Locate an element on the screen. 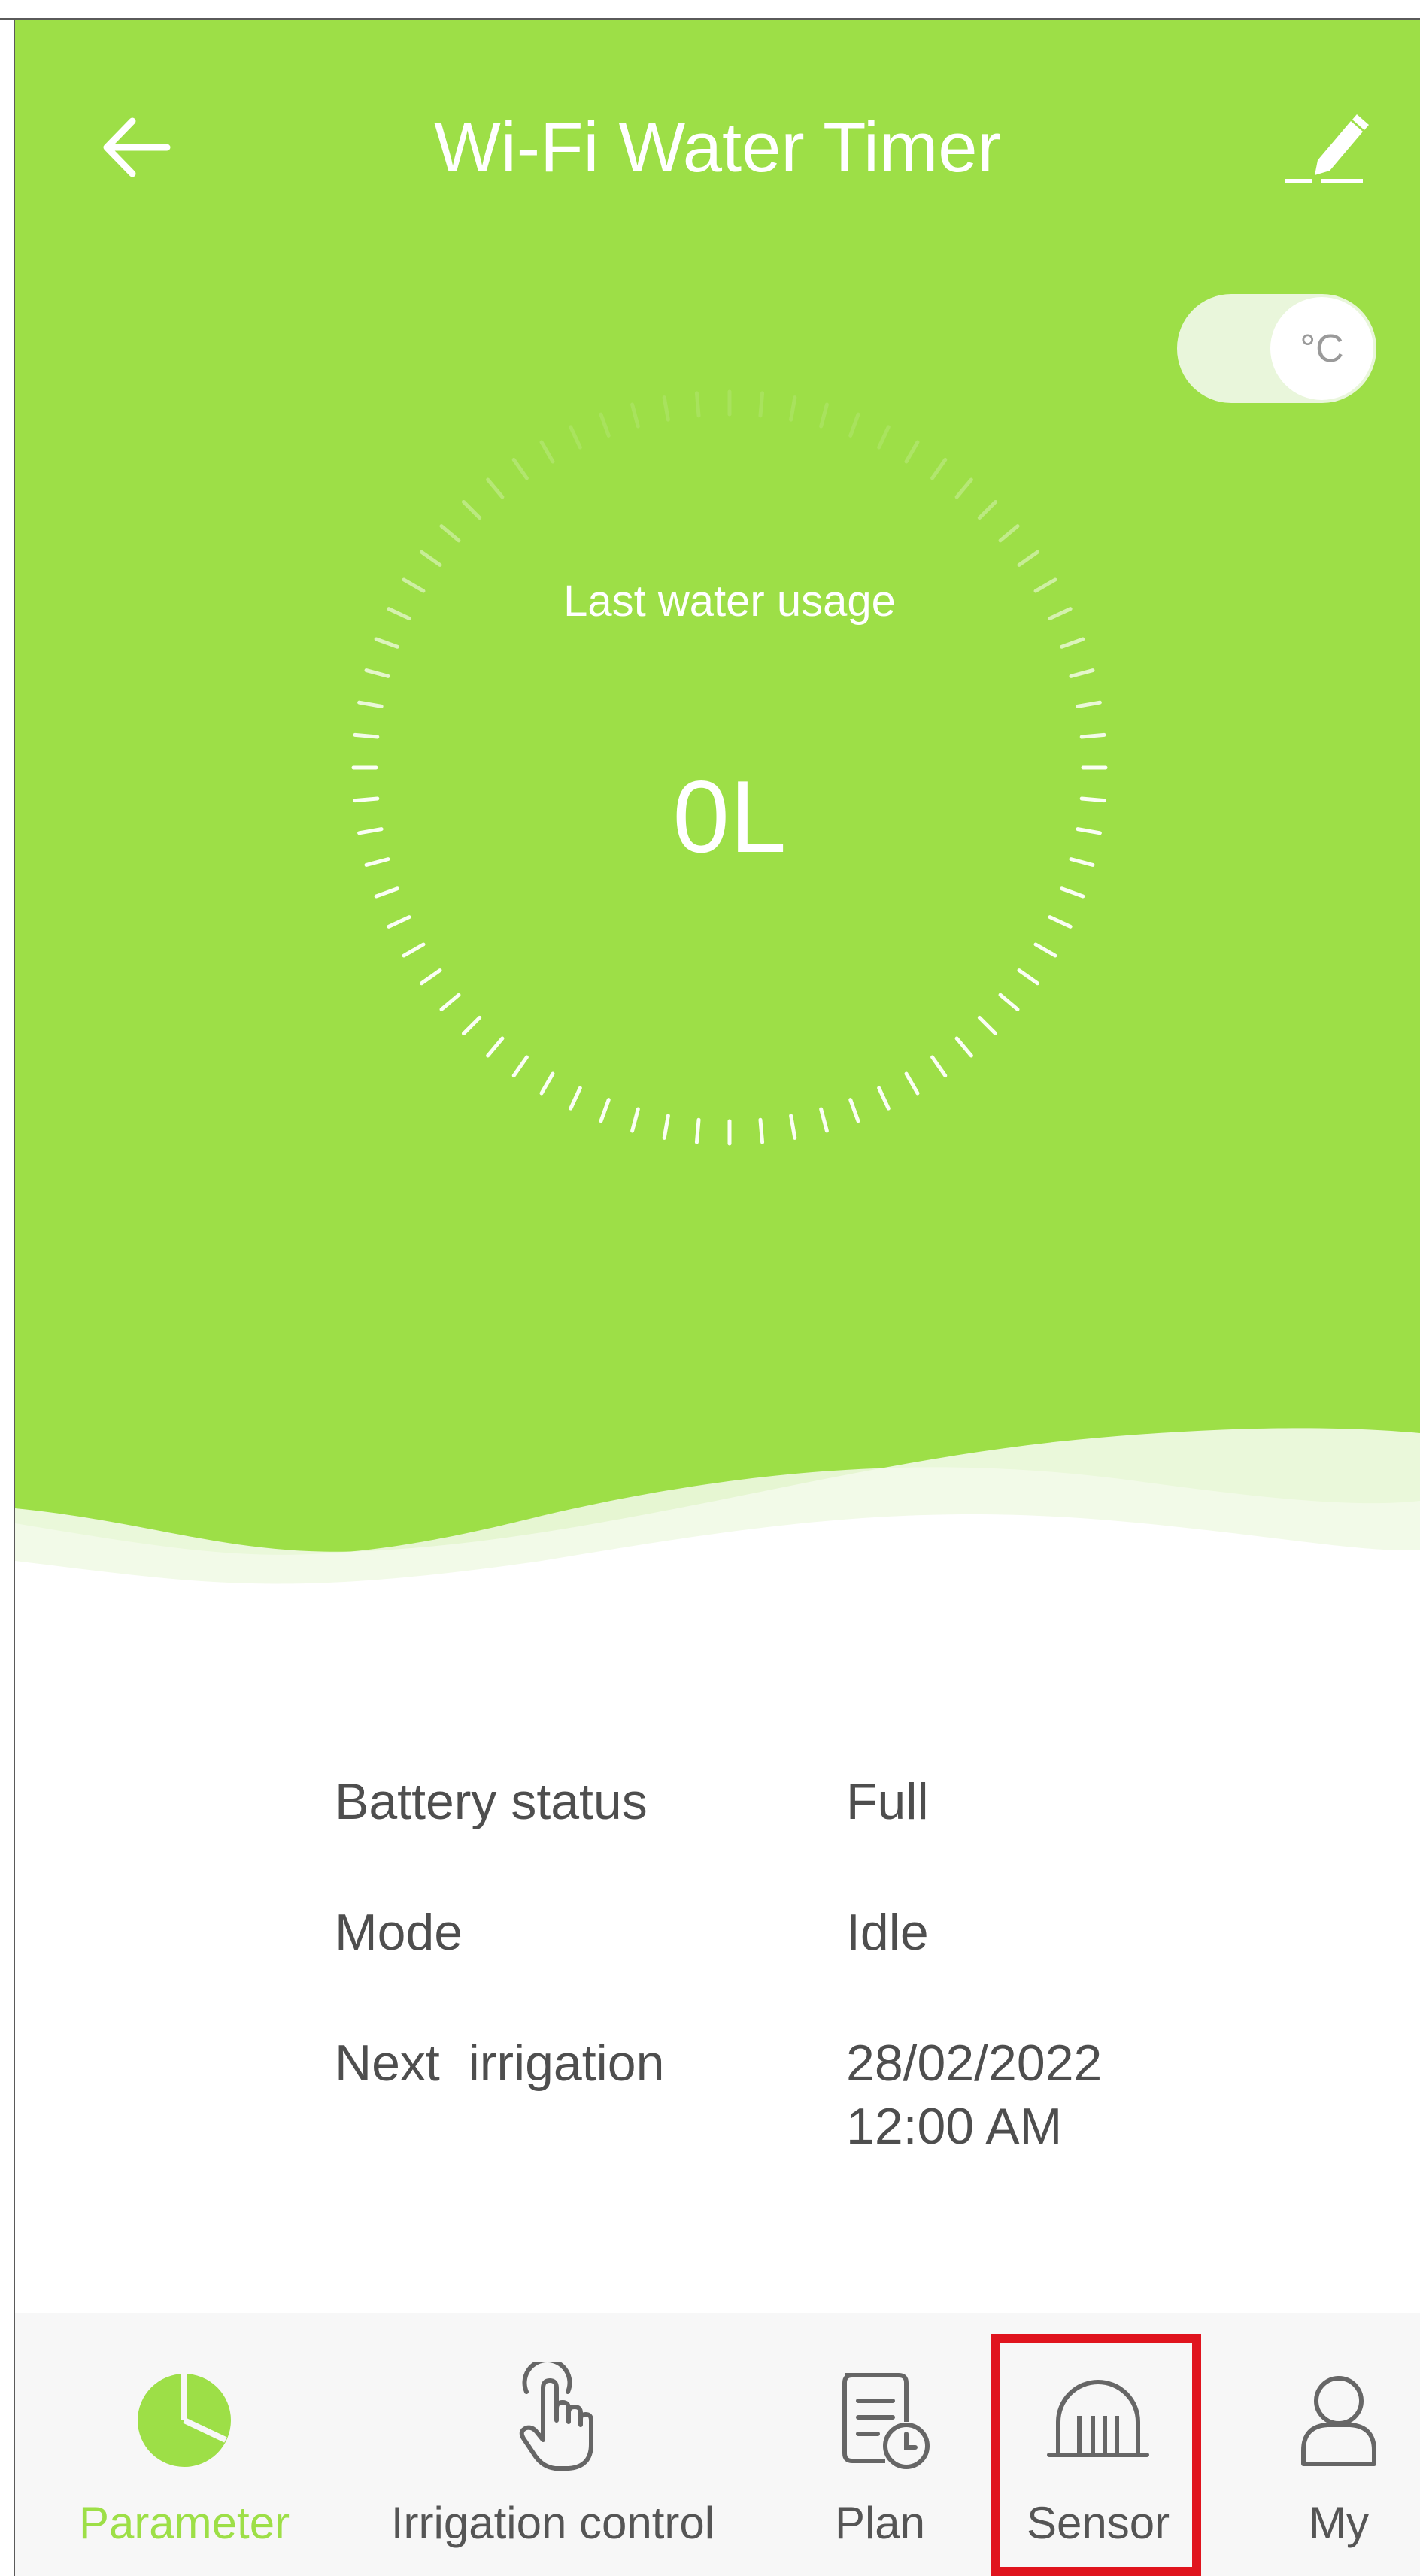  tab-label-parameter: Parameter is located at coordinates (184, 2523).